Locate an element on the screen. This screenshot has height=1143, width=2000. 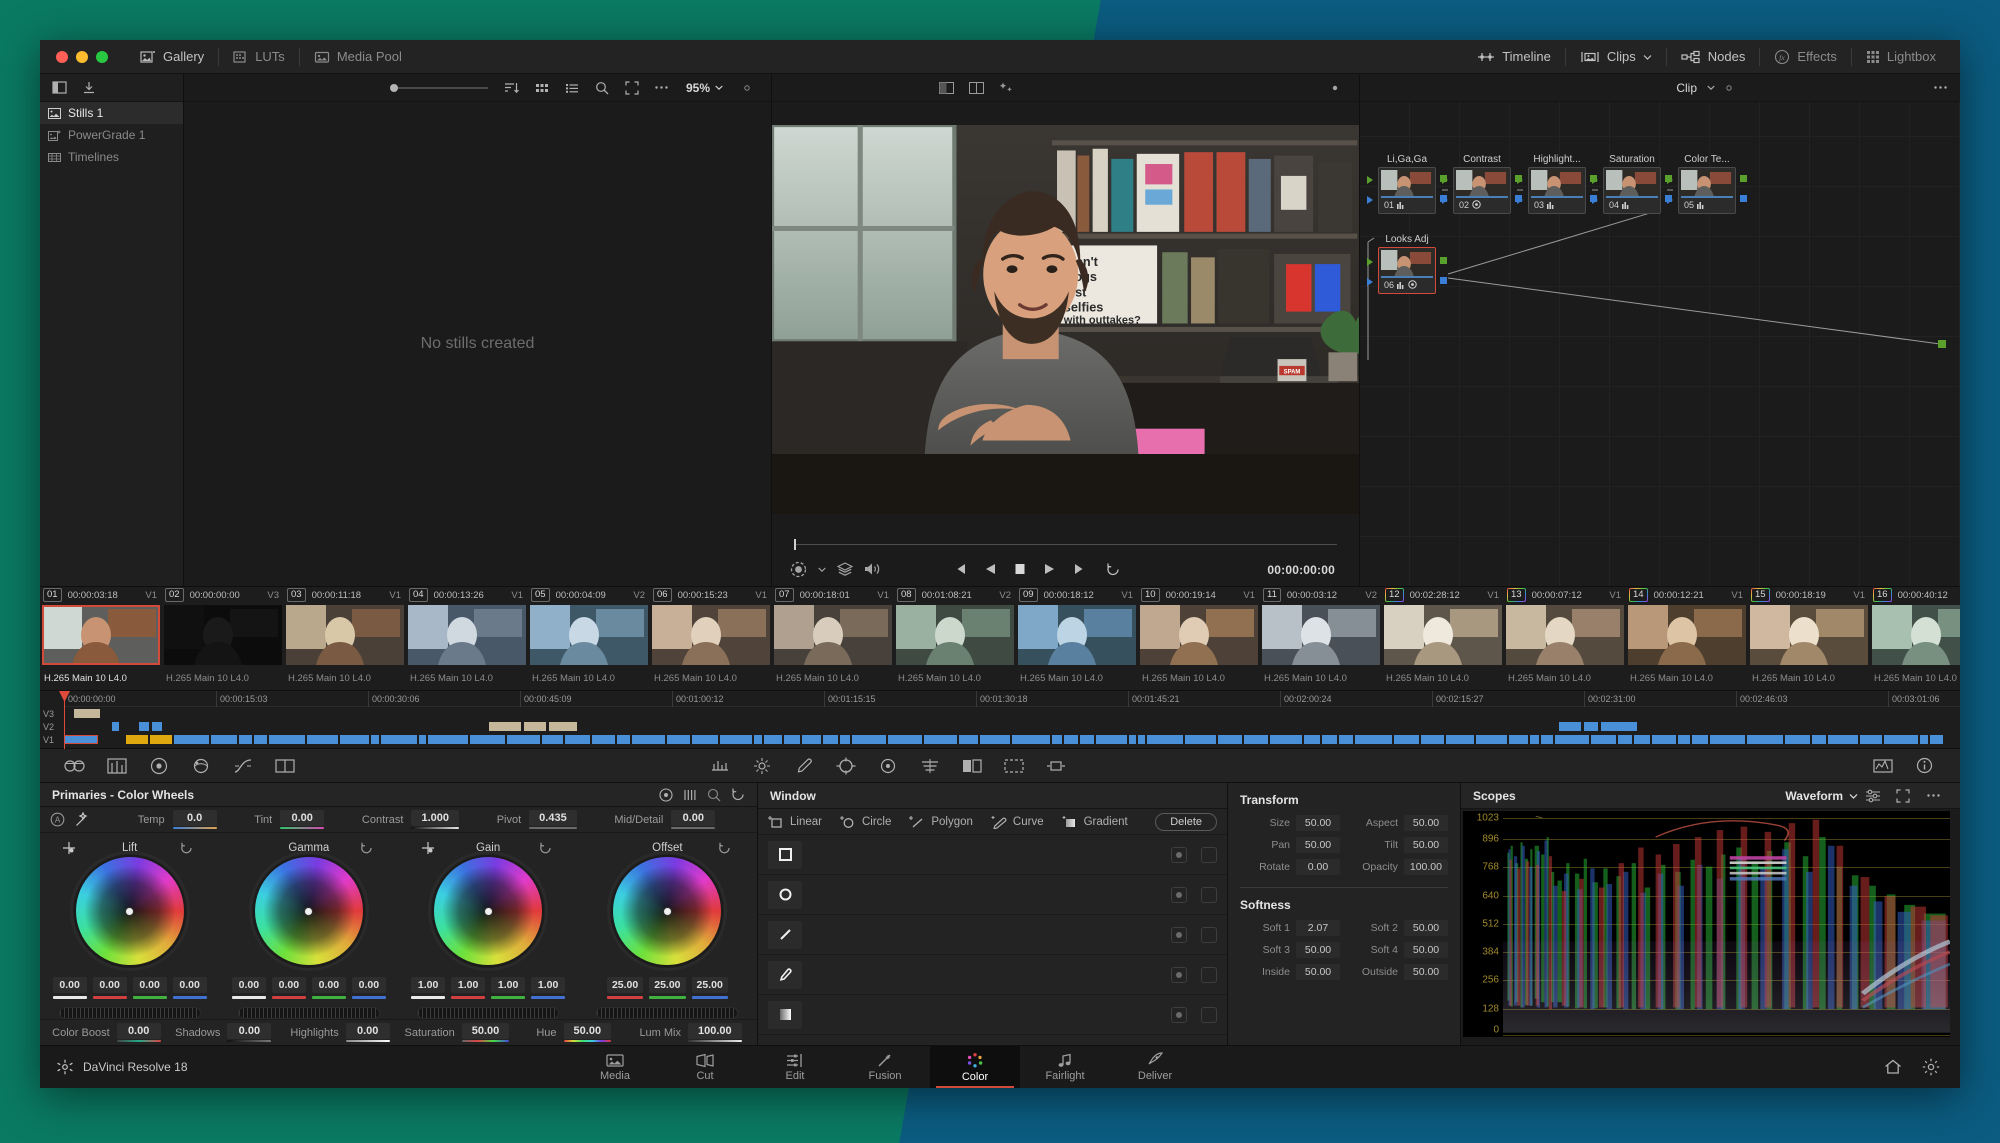
window-controls is located at coordinates (79, 56).